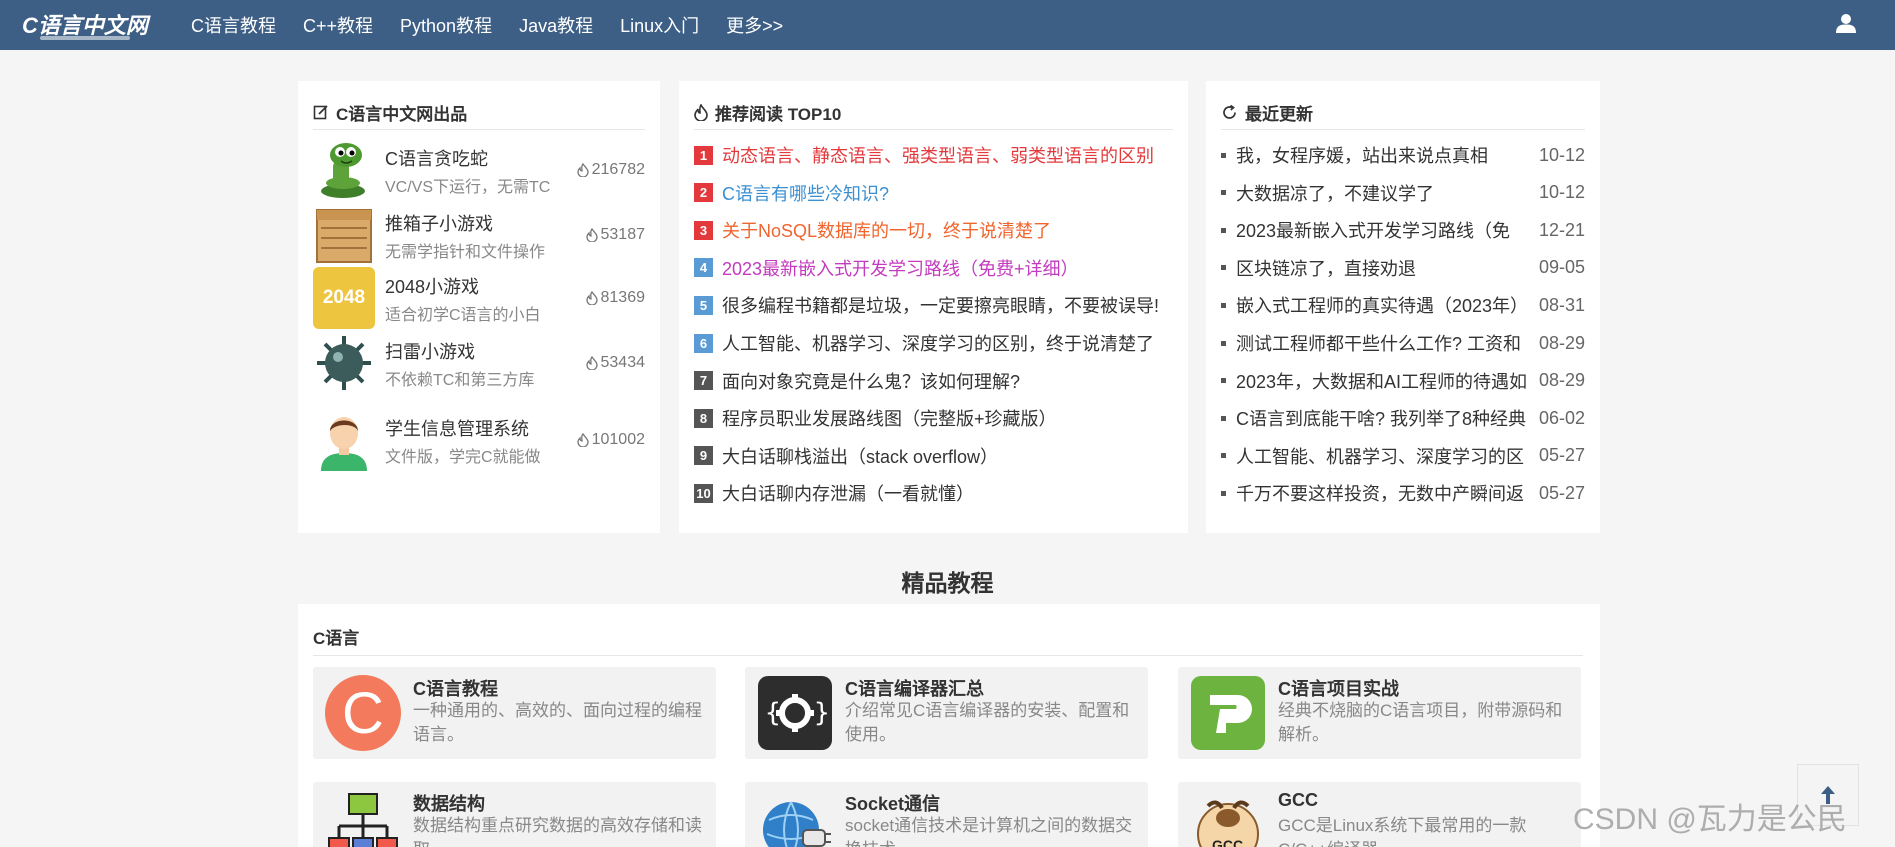  What do you see at coordinates (1403, 456) in the screenshot?
I see `latest-item: 人工智能、机器学习、深度学习的区 05-27` at bounding box center [1403, 456].